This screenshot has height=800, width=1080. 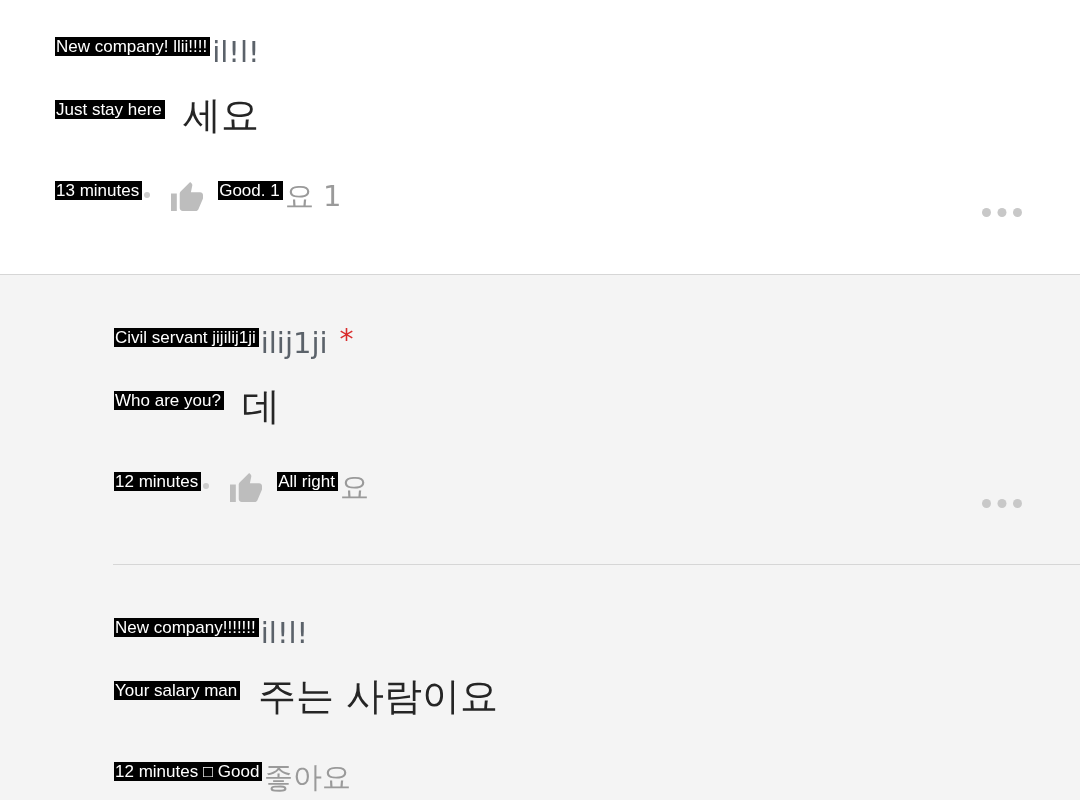 I want to click on comment-text: 데, so click(x=260, y=406).